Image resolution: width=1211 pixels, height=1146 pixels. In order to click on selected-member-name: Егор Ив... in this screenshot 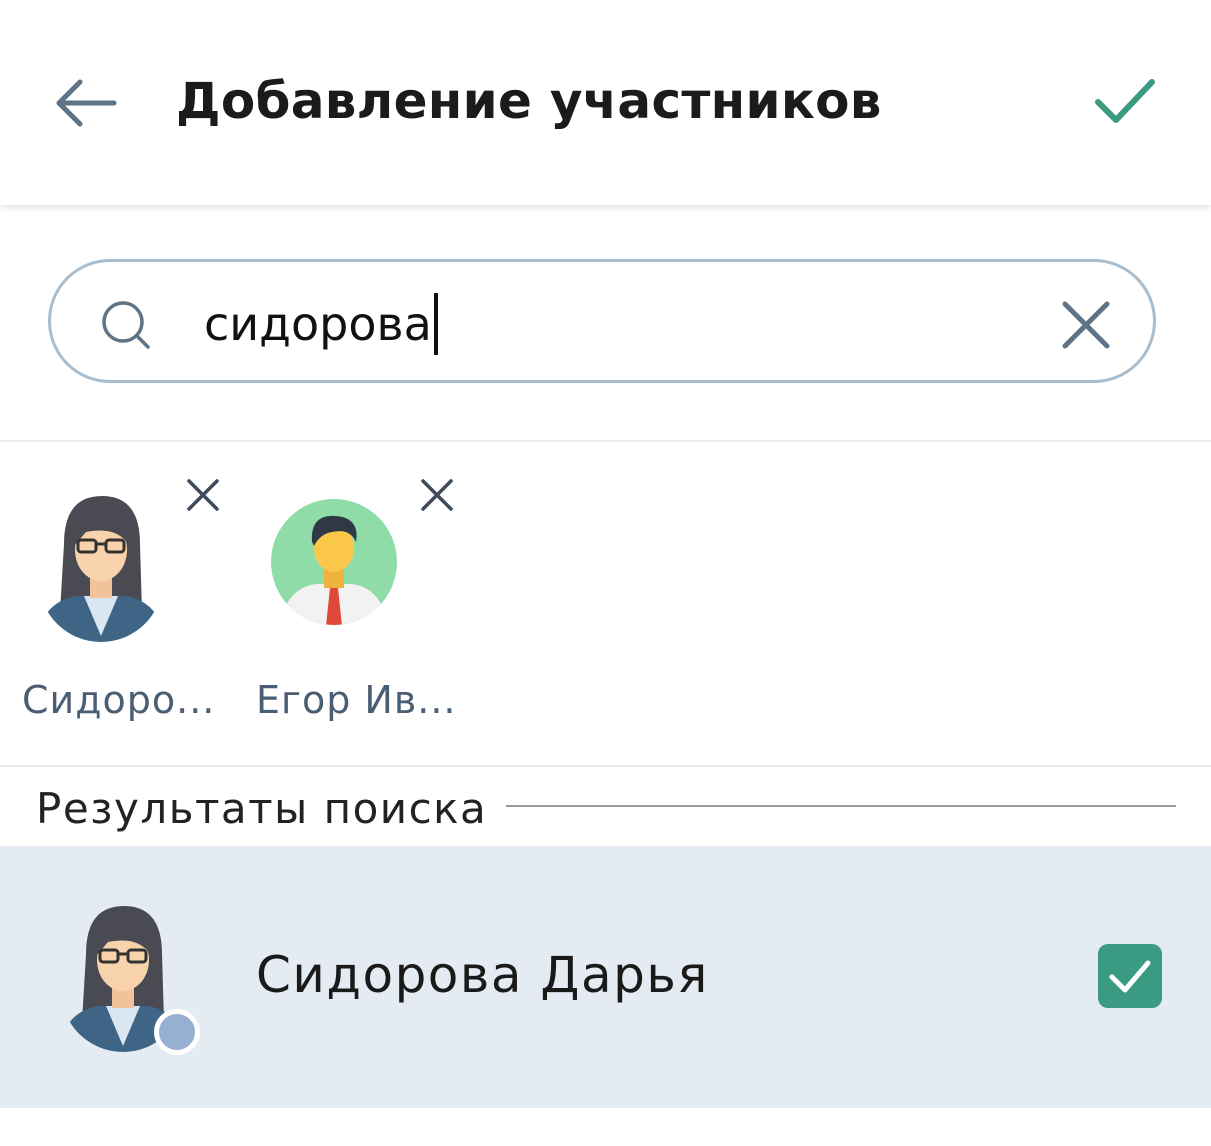, I will do `click(356, 700)`.